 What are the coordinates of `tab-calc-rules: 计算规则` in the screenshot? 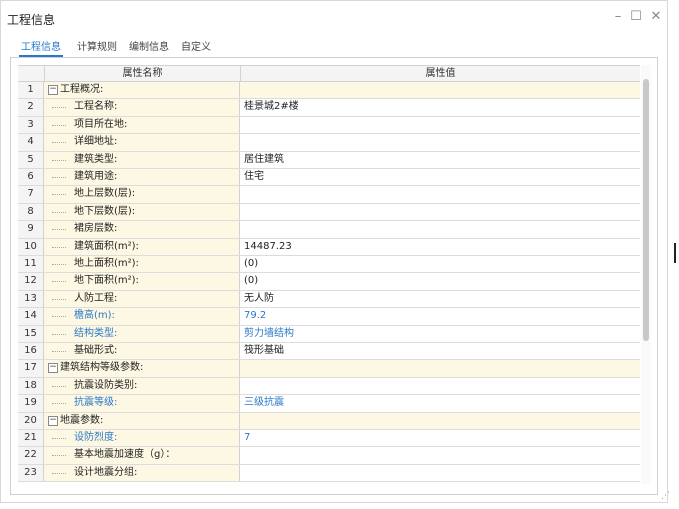 It's located at (97, 48).